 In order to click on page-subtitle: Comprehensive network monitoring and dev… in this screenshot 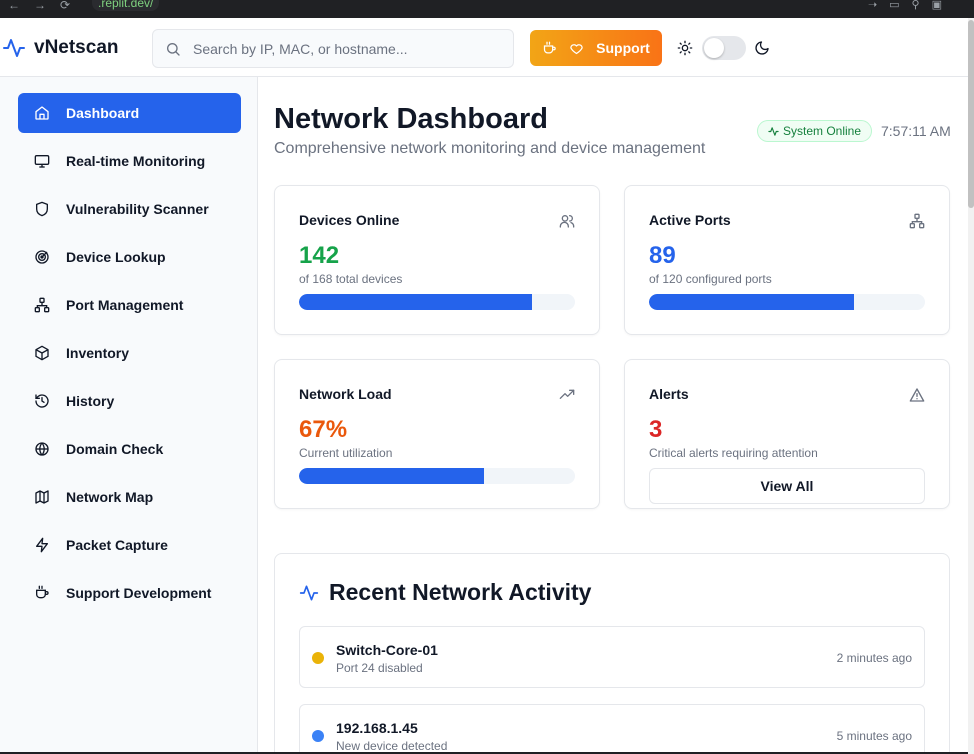, I will do `click(490, 148)`.